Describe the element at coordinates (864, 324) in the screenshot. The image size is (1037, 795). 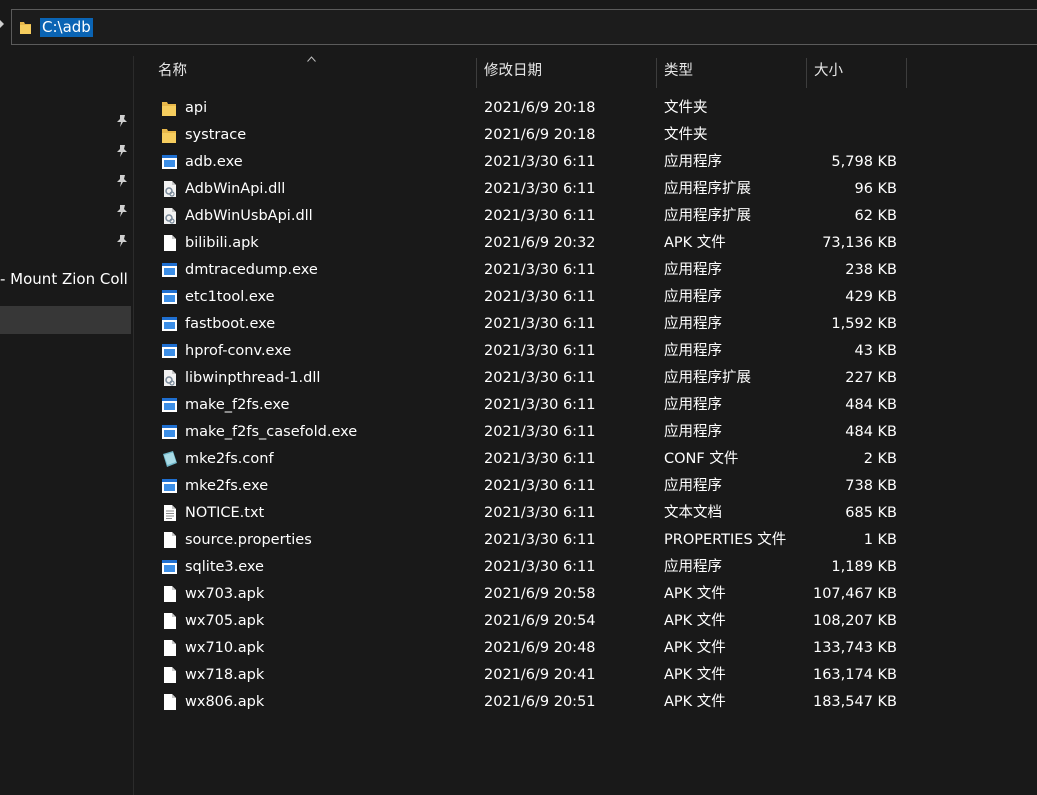
I see `file-size: 1,592 KB` at that location.